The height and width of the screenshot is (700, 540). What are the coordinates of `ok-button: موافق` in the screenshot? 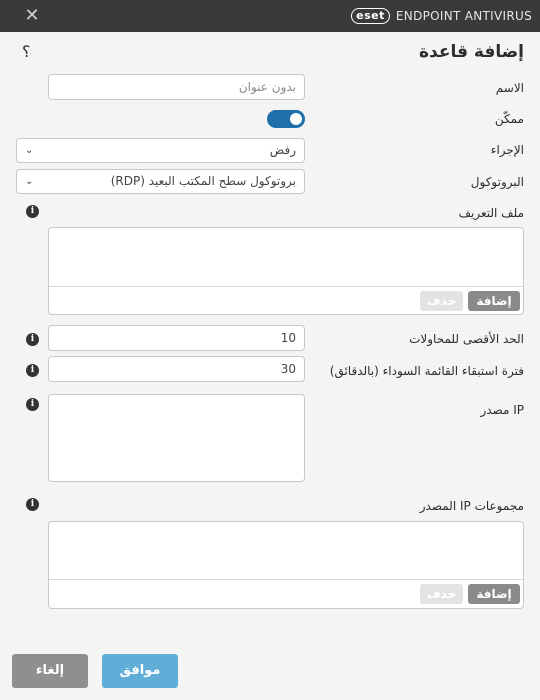 It's located at (140, 671).